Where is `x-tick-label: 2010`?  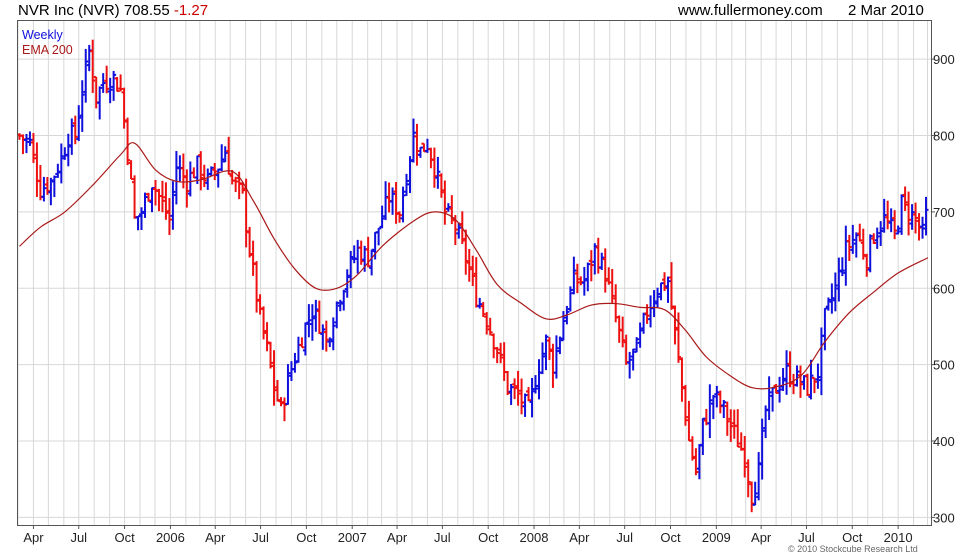 x-tick-label: 2010 is located at coordinates (898, 537).